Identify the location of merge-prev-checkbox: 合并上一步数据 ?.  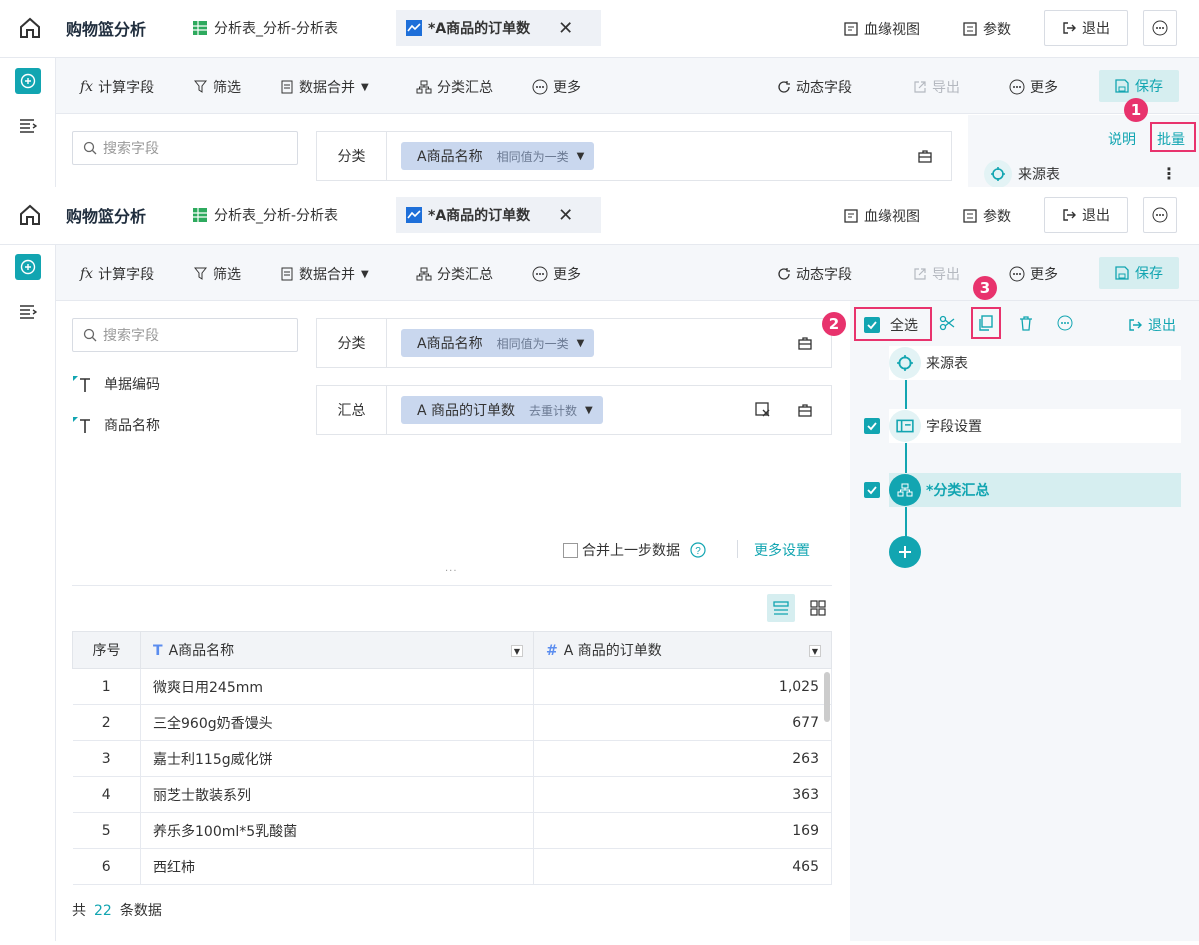
(634, 550).